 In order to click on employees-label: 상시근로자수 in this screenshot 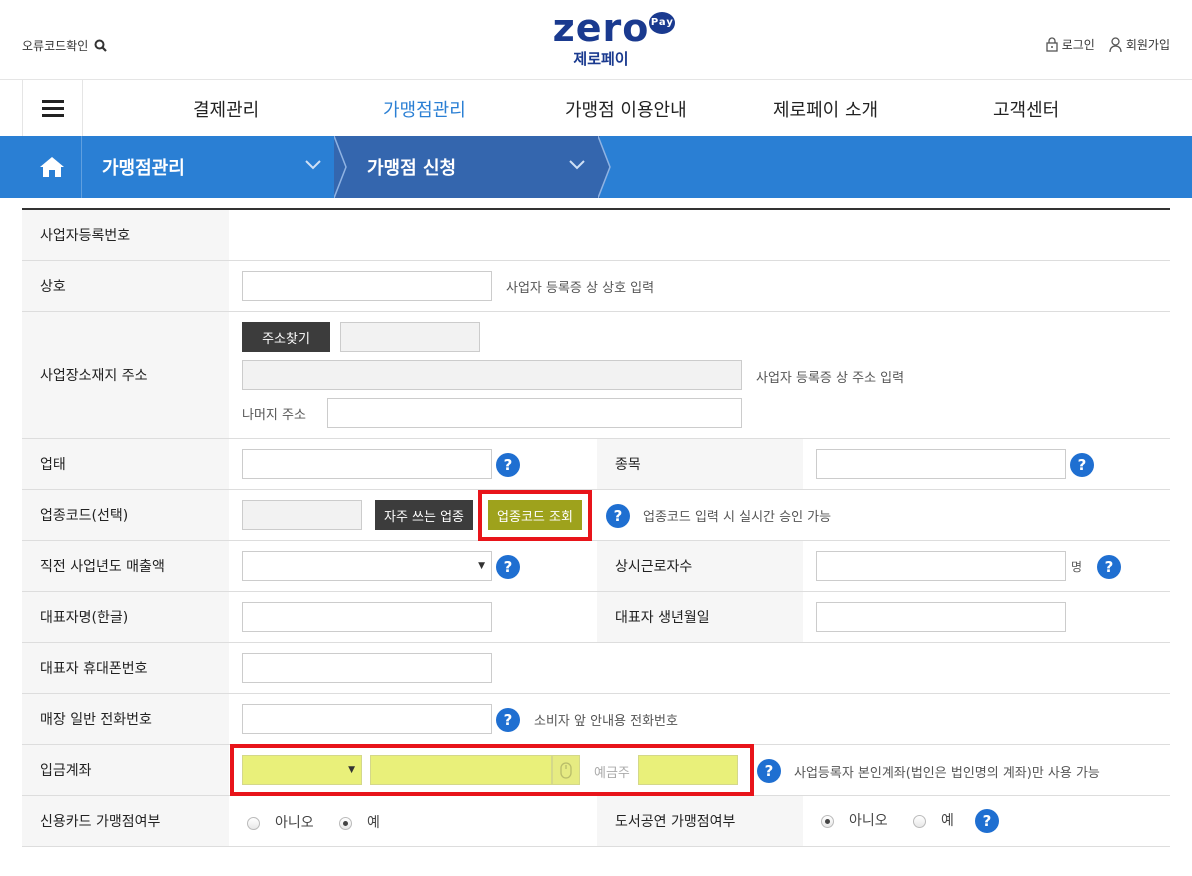, I will do `click(700, 566)`.